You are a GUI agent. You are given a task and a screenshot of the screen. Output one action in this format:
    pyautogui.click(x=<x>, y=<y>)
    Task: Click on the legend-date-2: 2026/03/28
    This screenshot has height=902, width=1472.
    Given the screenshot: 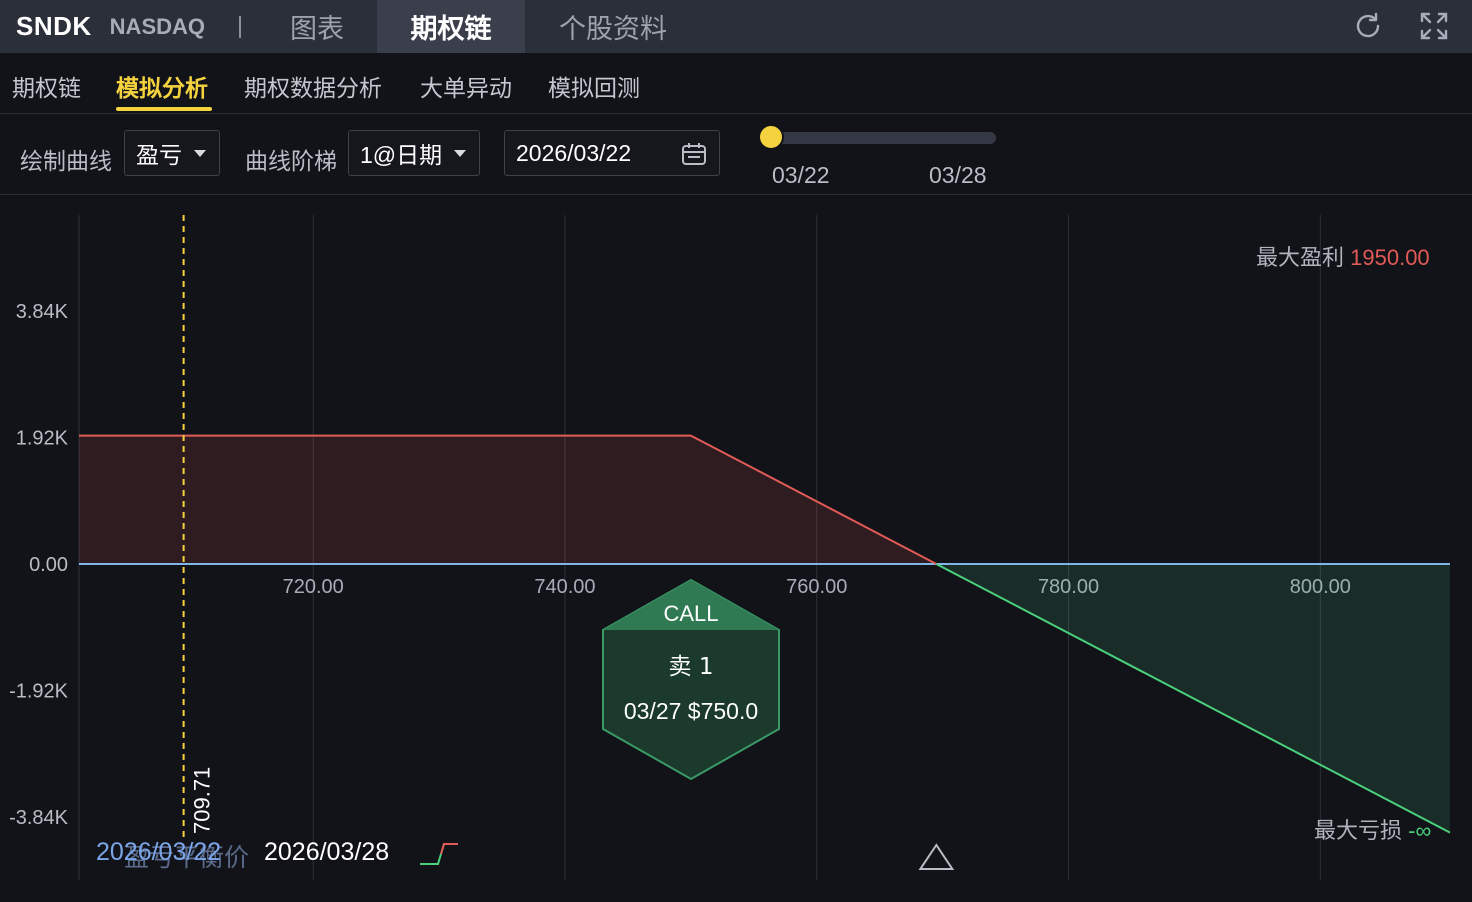 What is the action you would take?
    pyautogui.click(x=326, y=852)
    